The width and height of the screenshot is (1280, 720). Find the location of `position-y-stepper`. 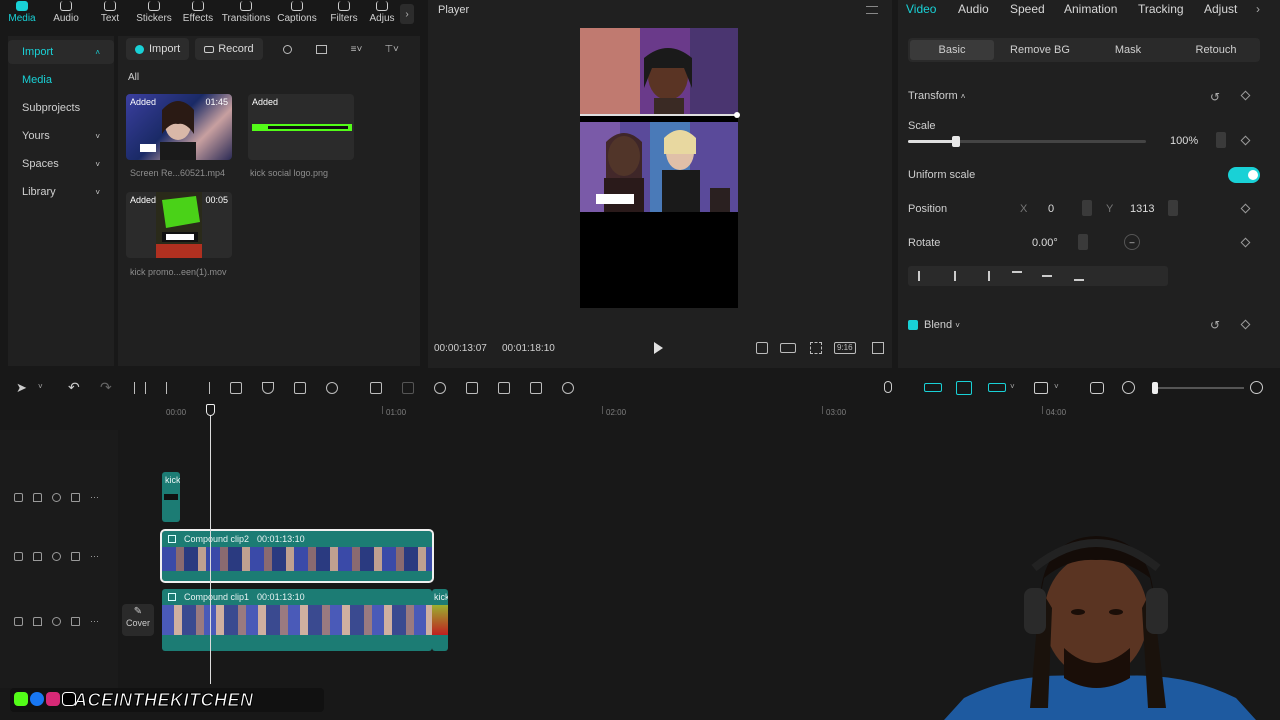

position-y-stepper is located at coordinates (1173, 208).